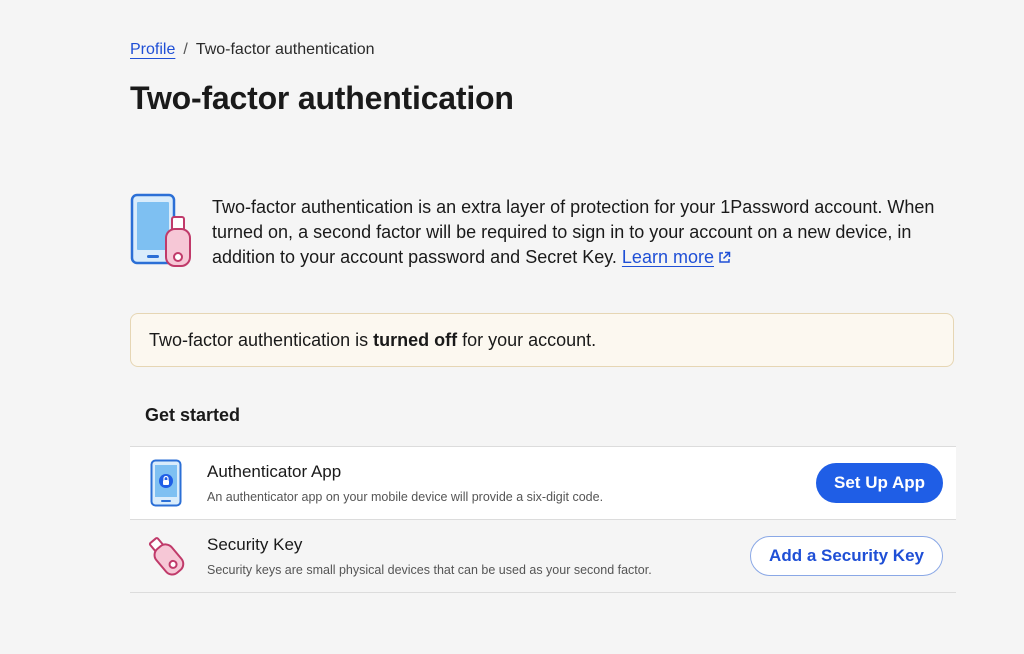 This screenshot has height=654, width=1024. Describe the element at coordinates (527, 339) in the screenshot. I see `status-suffix: for your account.` at that location.